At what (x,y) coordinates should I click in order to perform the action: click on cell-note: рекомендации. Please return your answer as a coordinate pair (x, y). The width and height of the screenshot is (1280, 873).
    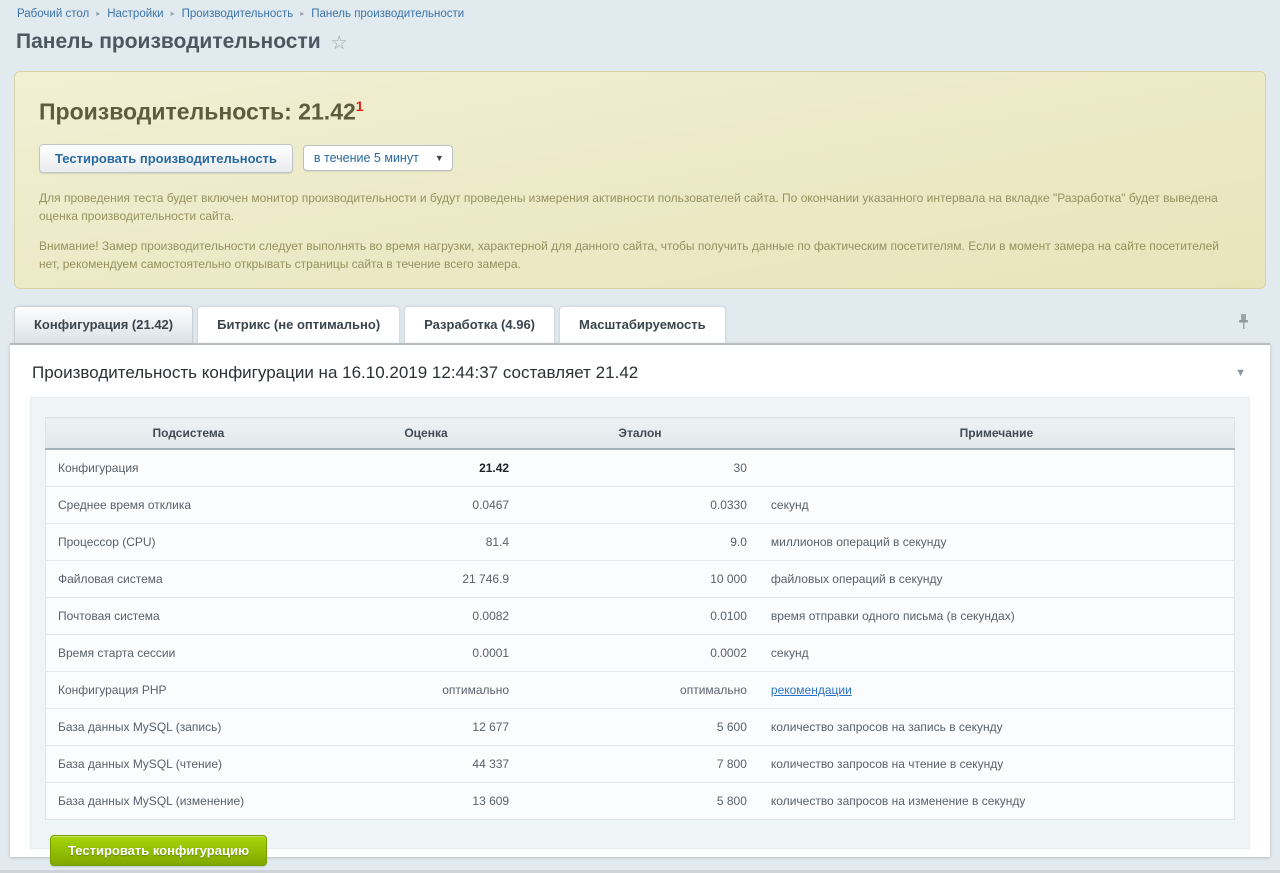
    Looking at the image, I should click on (996, 690).